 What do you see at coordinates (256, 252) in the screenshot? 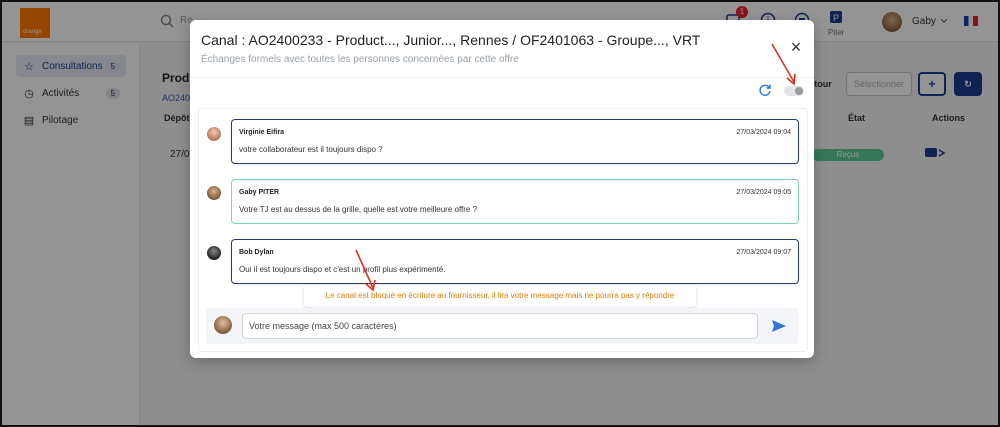
I see `message-author: Bob Dylan` at bounding box center [256, 252].